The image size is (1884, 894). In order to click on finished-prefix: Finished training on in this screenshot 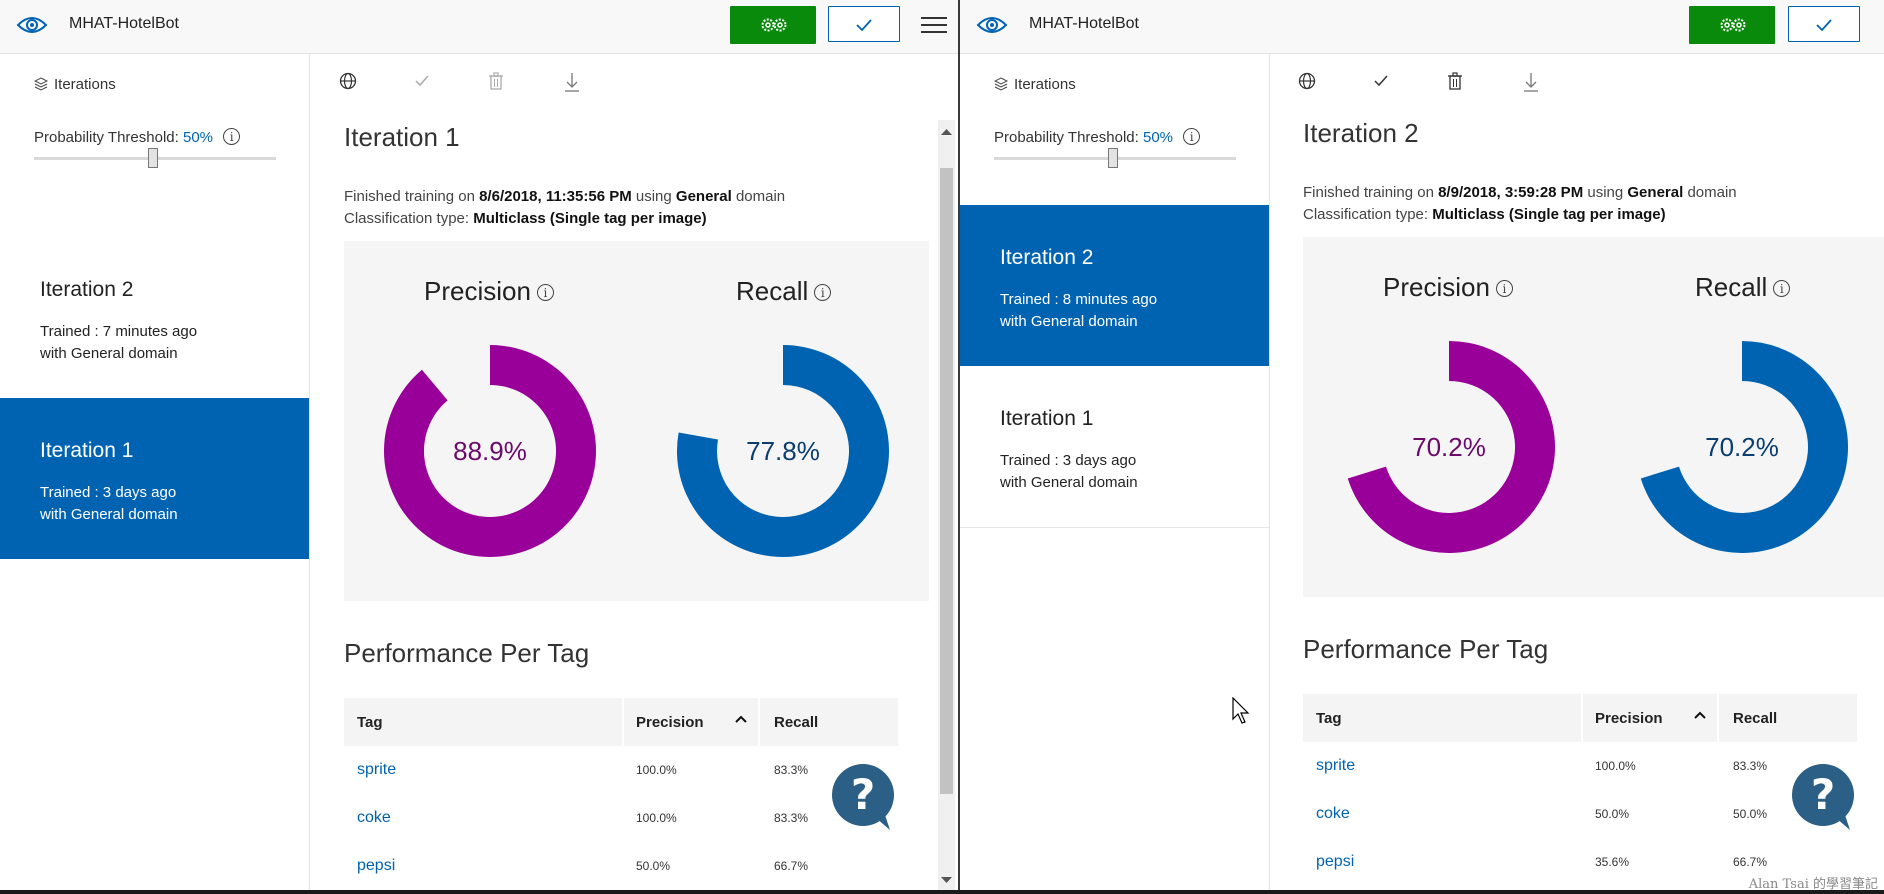, I will do `click(1368, 192)`.